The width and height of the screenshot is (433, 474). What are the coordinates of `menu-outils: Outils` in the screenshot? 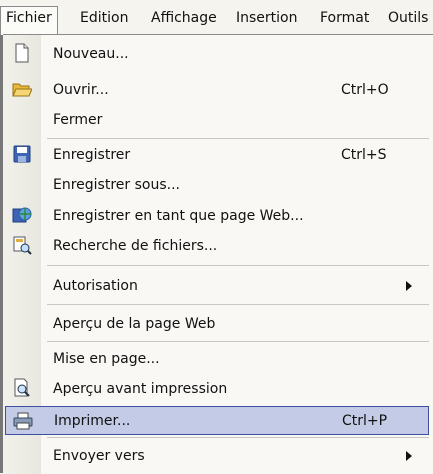 It's located at (408, 18).